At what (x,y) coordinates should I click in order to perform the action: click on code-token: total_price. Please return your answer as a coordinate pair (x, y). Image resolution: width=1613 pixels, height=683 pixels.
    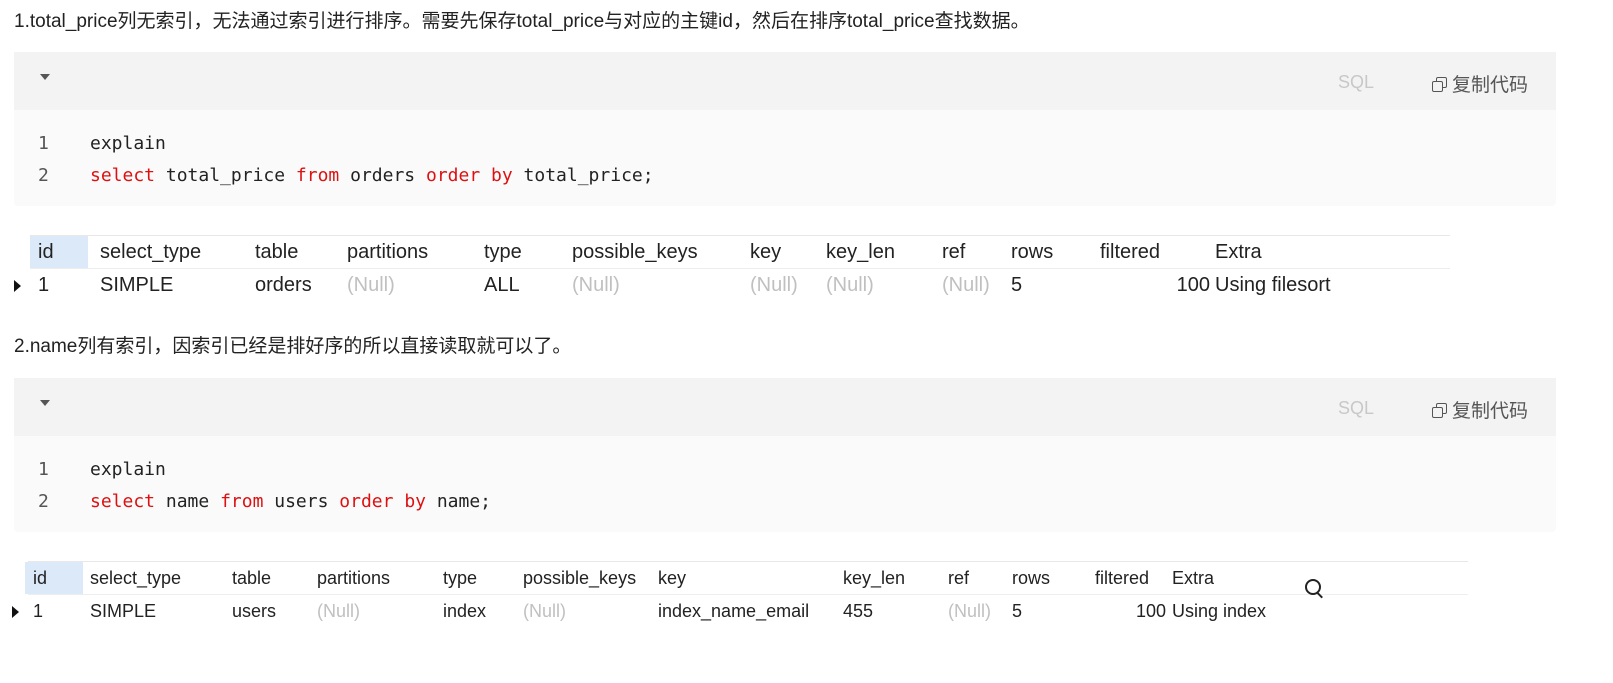
    Looking at the image, I should click on (225, 175).